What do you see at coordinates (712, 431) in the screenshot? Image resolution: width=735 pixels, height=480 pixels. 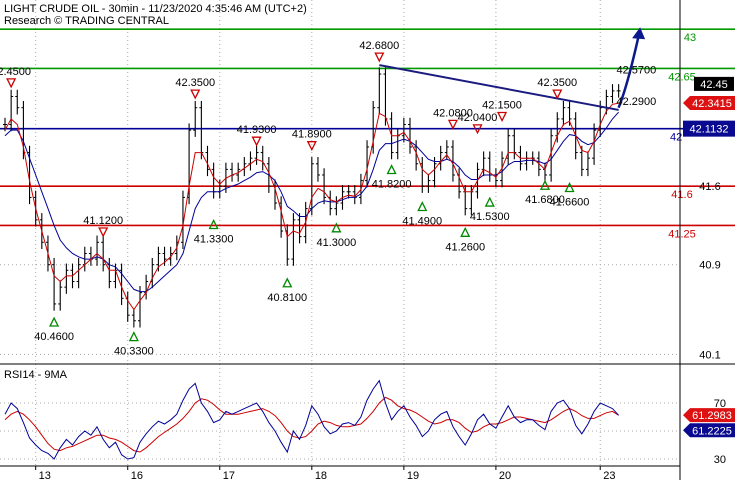 I see `rsi-value: 61.2225` at bounding box center [712, 431].